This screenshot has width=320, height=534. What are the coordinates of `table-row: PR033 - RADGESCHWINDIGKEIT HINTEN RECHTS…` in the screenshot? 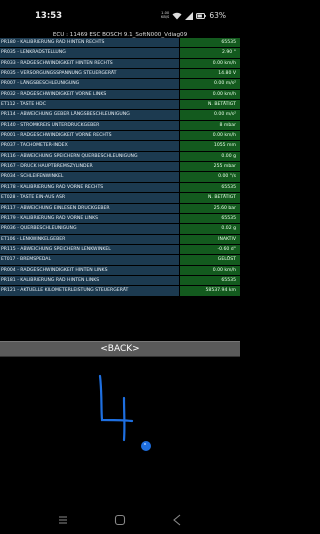 It's located at (120, 64).